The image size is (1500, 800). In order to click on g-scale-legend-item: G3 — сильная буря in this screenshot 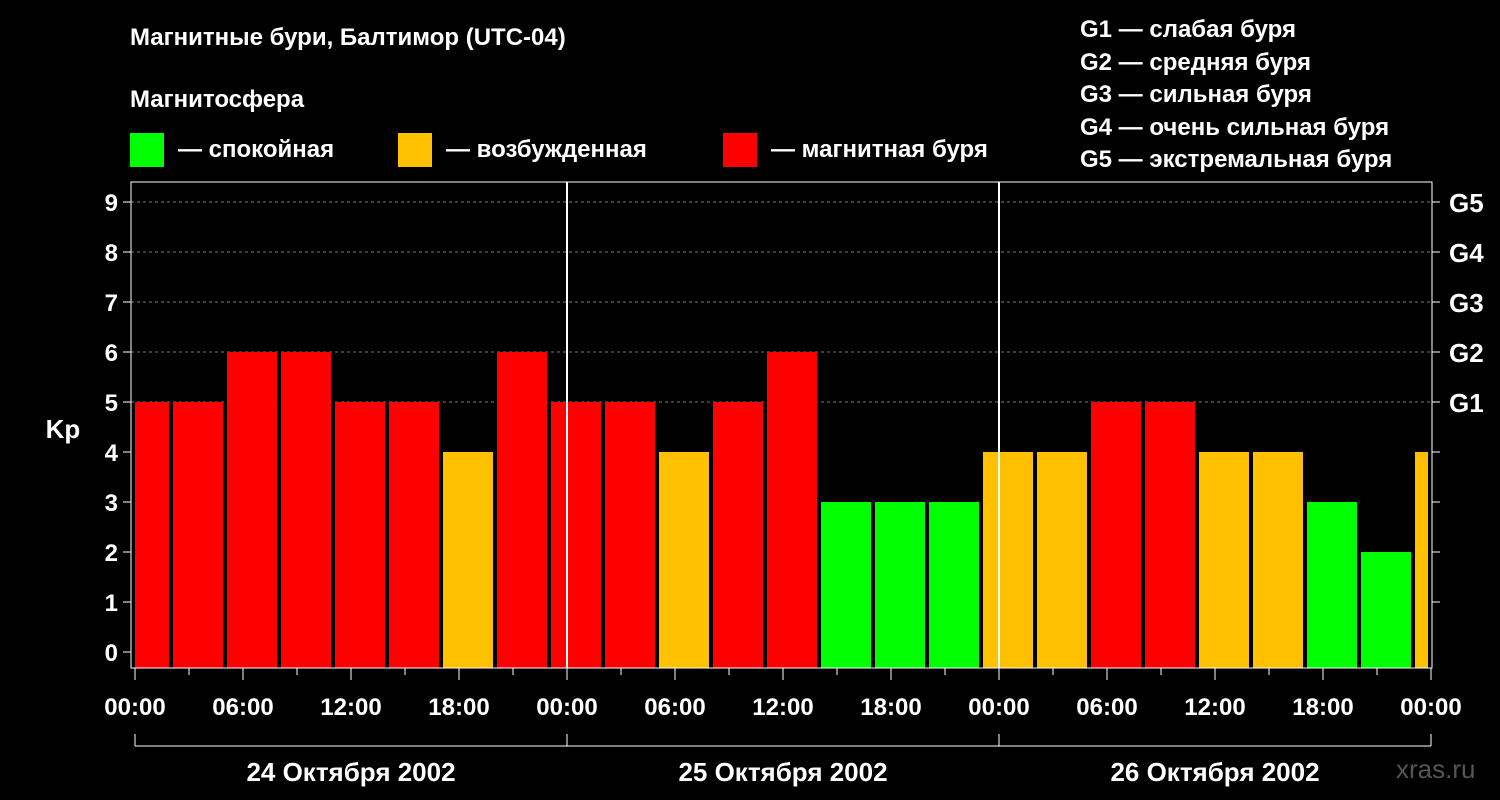, I will do `click(1196, 94)`.